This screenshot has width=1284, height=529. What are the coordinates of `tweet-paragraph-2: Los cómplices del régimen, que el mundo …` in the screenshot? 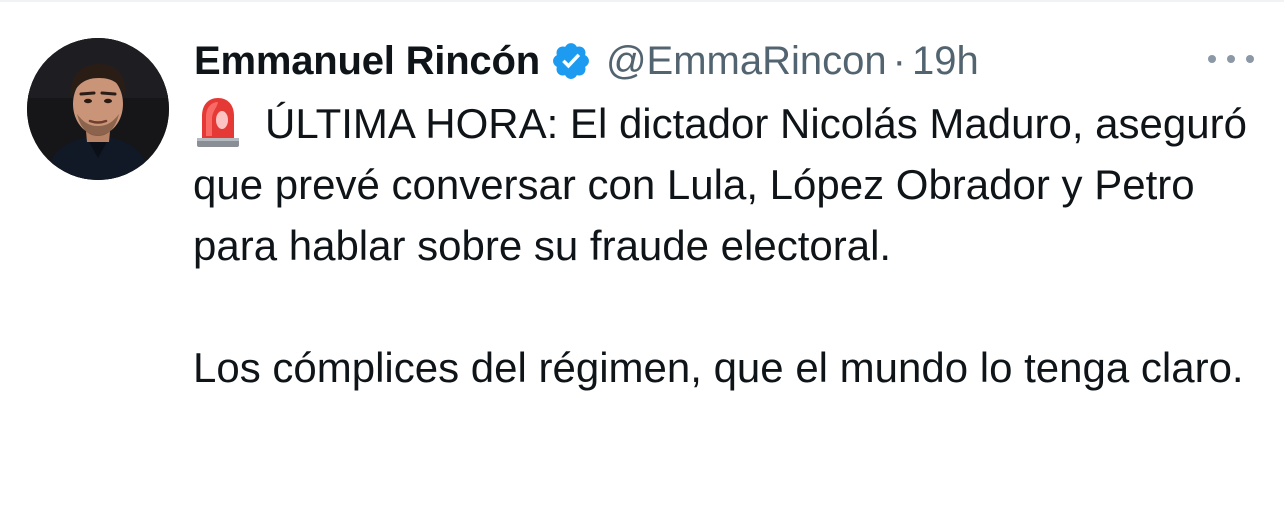 It's located at (733, 367).